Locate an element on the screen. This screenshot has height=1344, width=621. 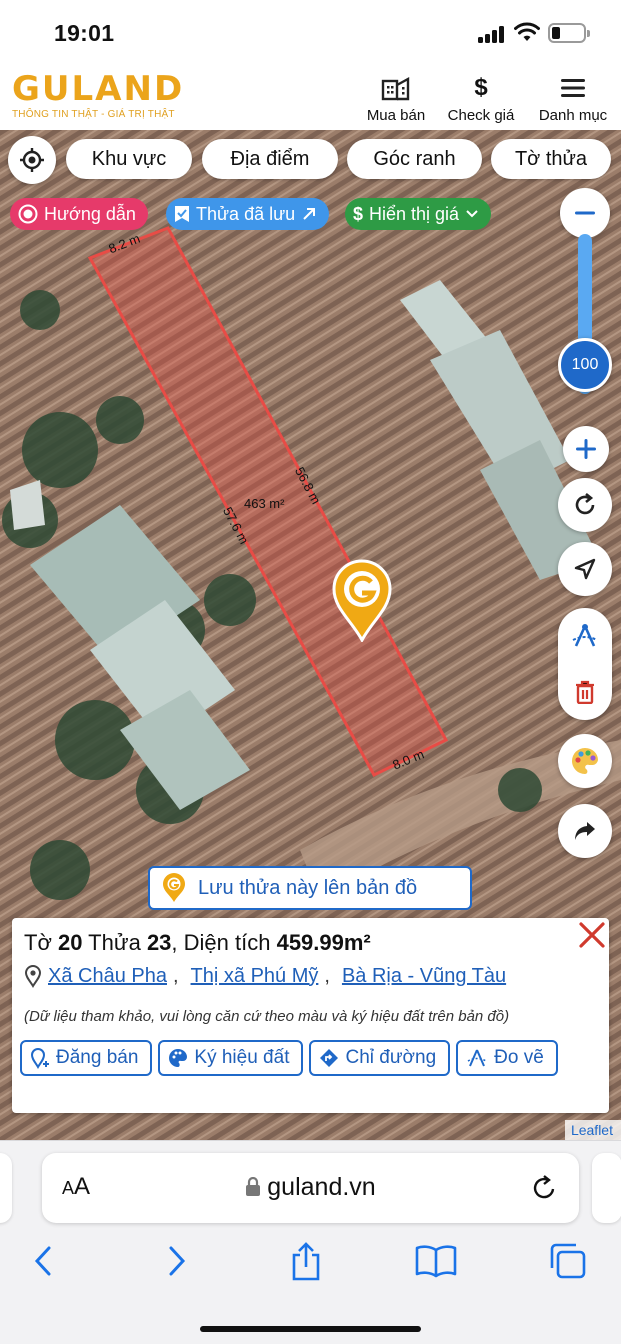
share-button is located at coordinates (585, 831).